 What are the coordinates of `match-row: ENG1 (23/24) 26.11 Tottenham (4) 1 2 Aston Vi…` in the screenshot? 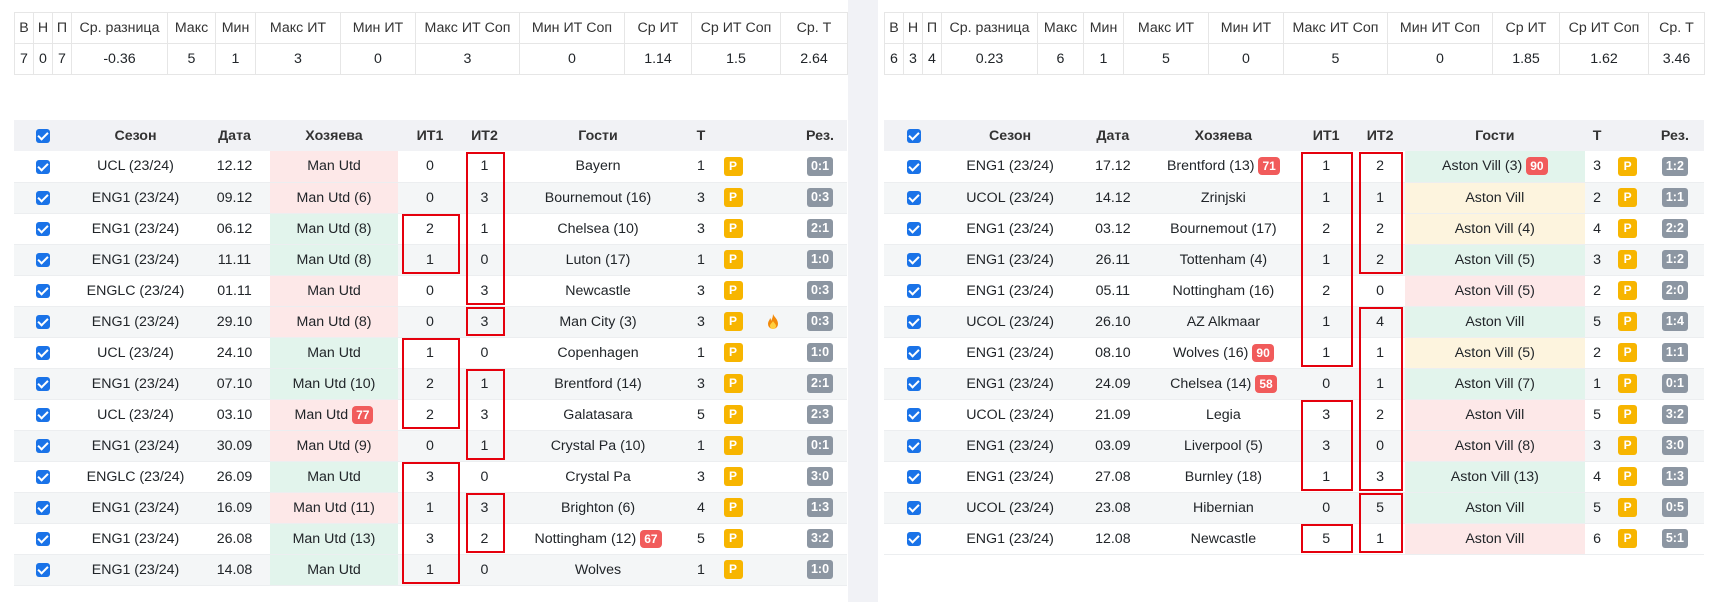 It's located at (1294, 260).